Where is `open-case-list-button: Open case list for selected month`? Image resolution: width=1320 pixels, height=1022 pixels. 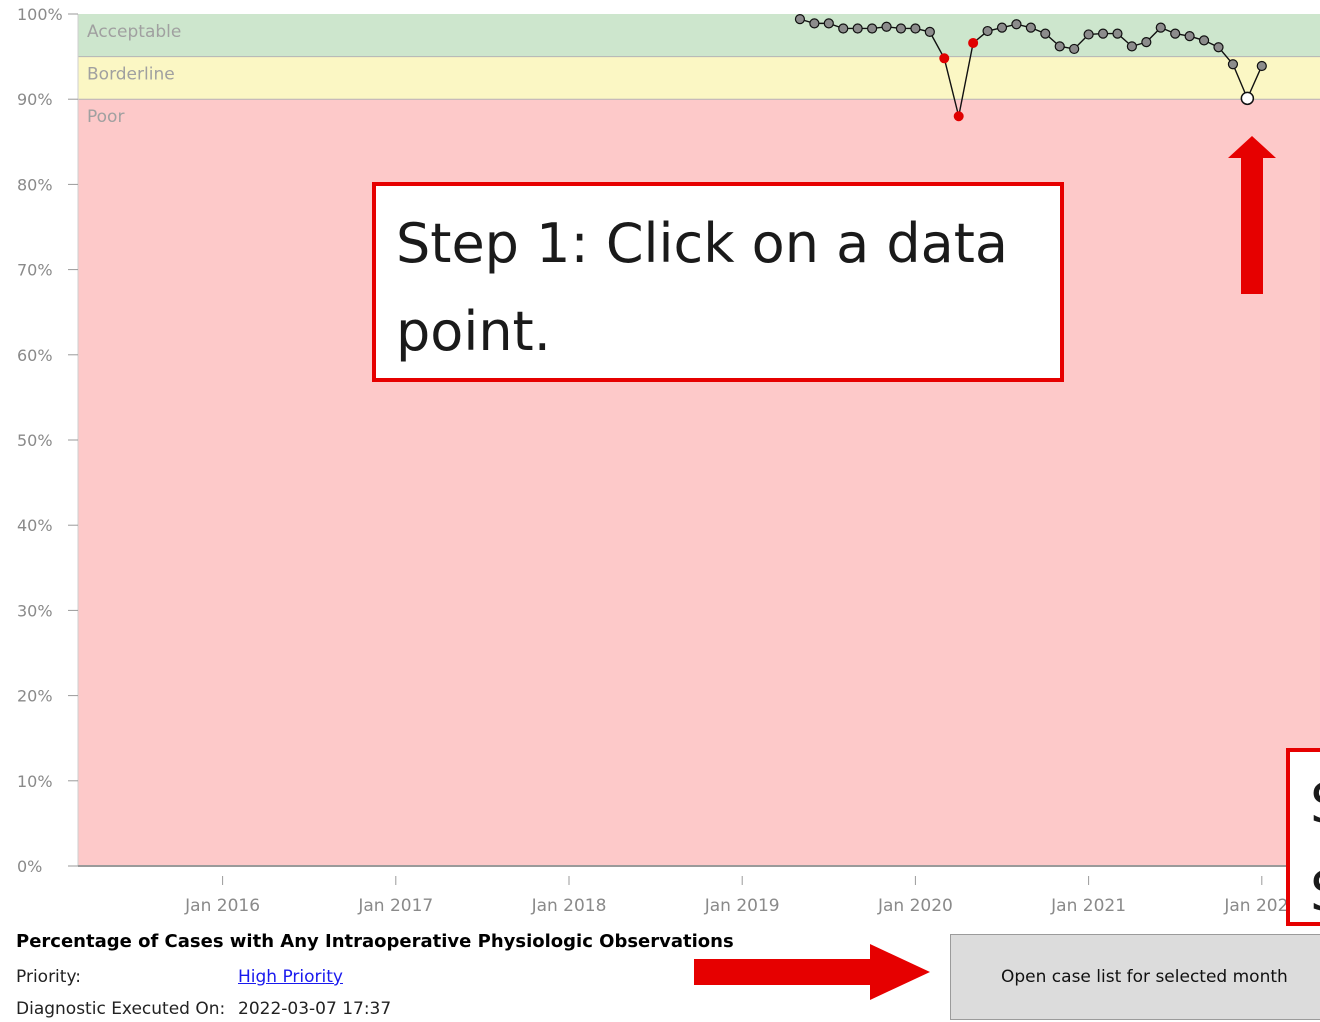 open-case-list-button: Open case list for selected month is located at coordinates (1135, 977).